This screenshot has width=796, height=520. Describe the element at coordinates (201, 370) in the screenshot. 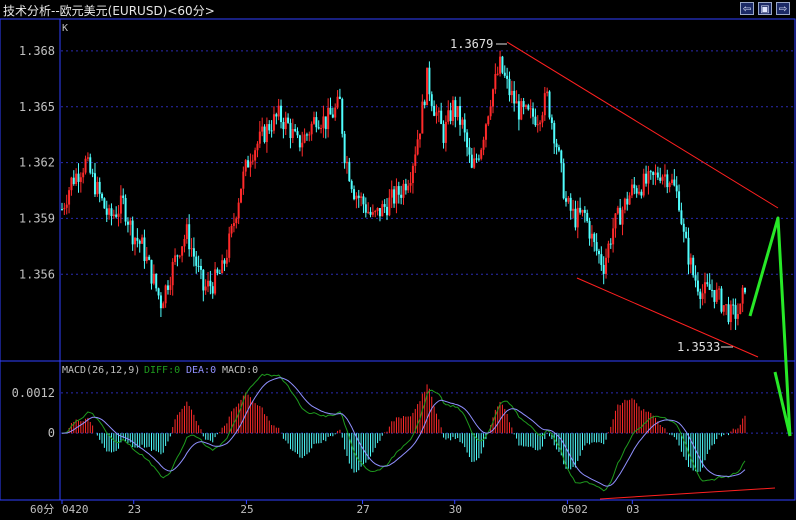

I see `macd-legend-dea: DEA:0` at that location.